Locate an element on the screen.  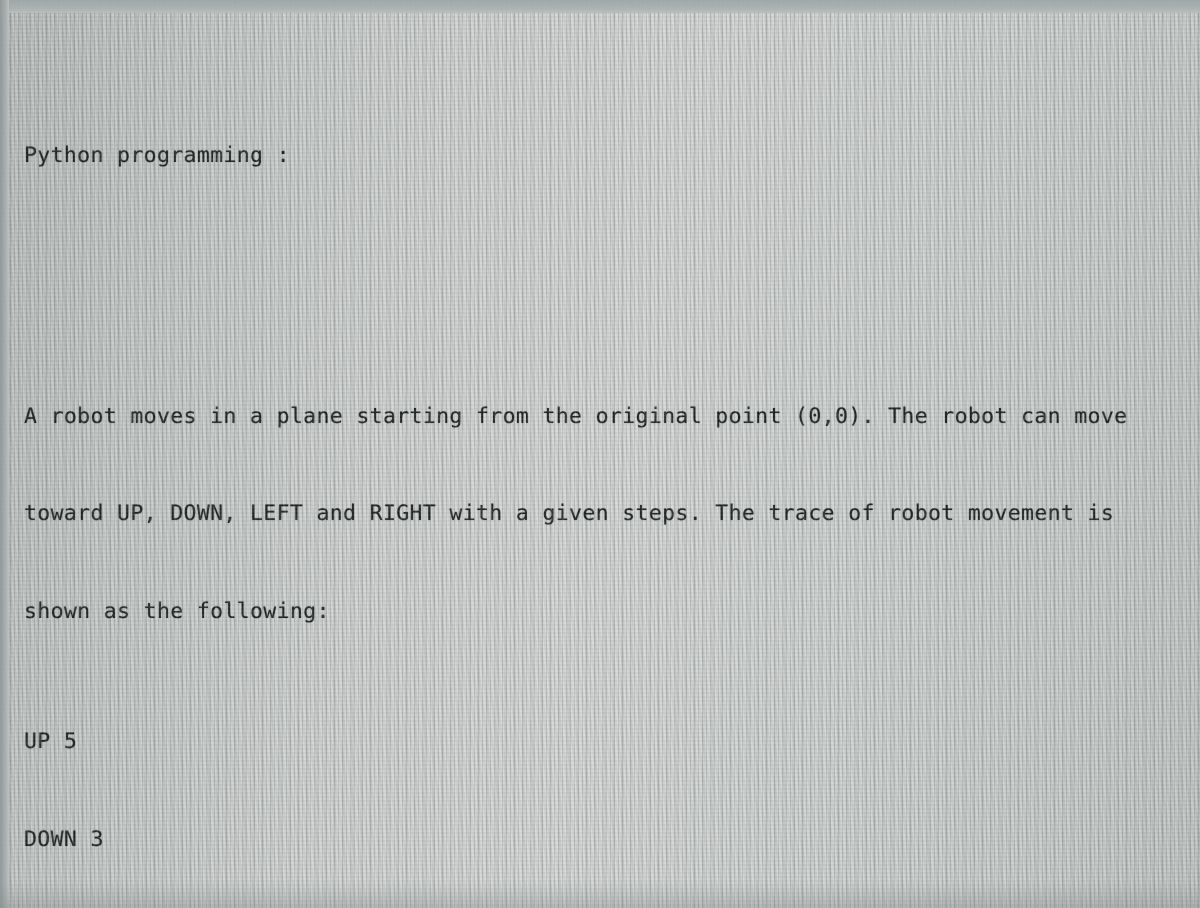
intro-line-3: shown as the following: is located at coordinates (177, 612).